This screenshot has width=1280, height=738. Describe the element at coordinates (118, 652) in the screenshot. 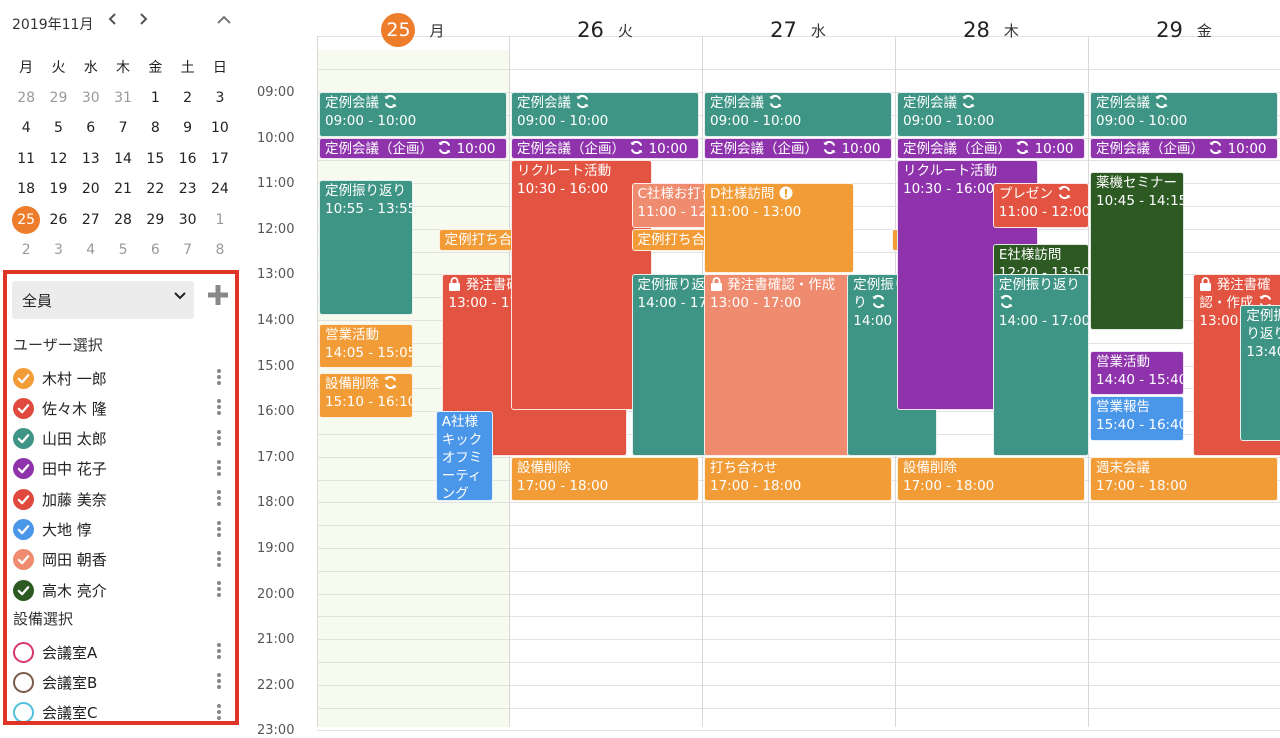

I see `facility-item: 会議室A` at that location.